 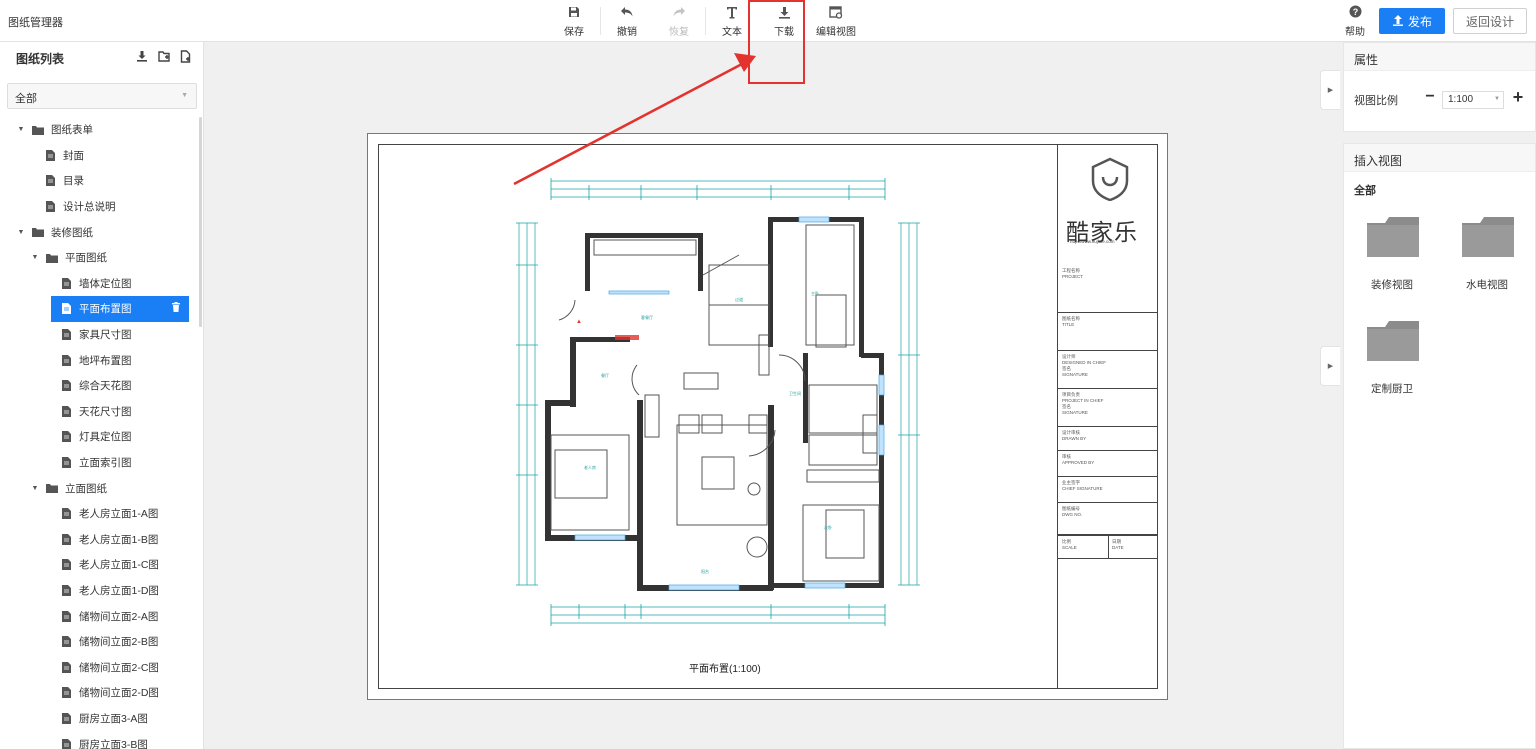 I want to click on tree-item-label: 老人房立面1-C图, so click(x=119, y=565).